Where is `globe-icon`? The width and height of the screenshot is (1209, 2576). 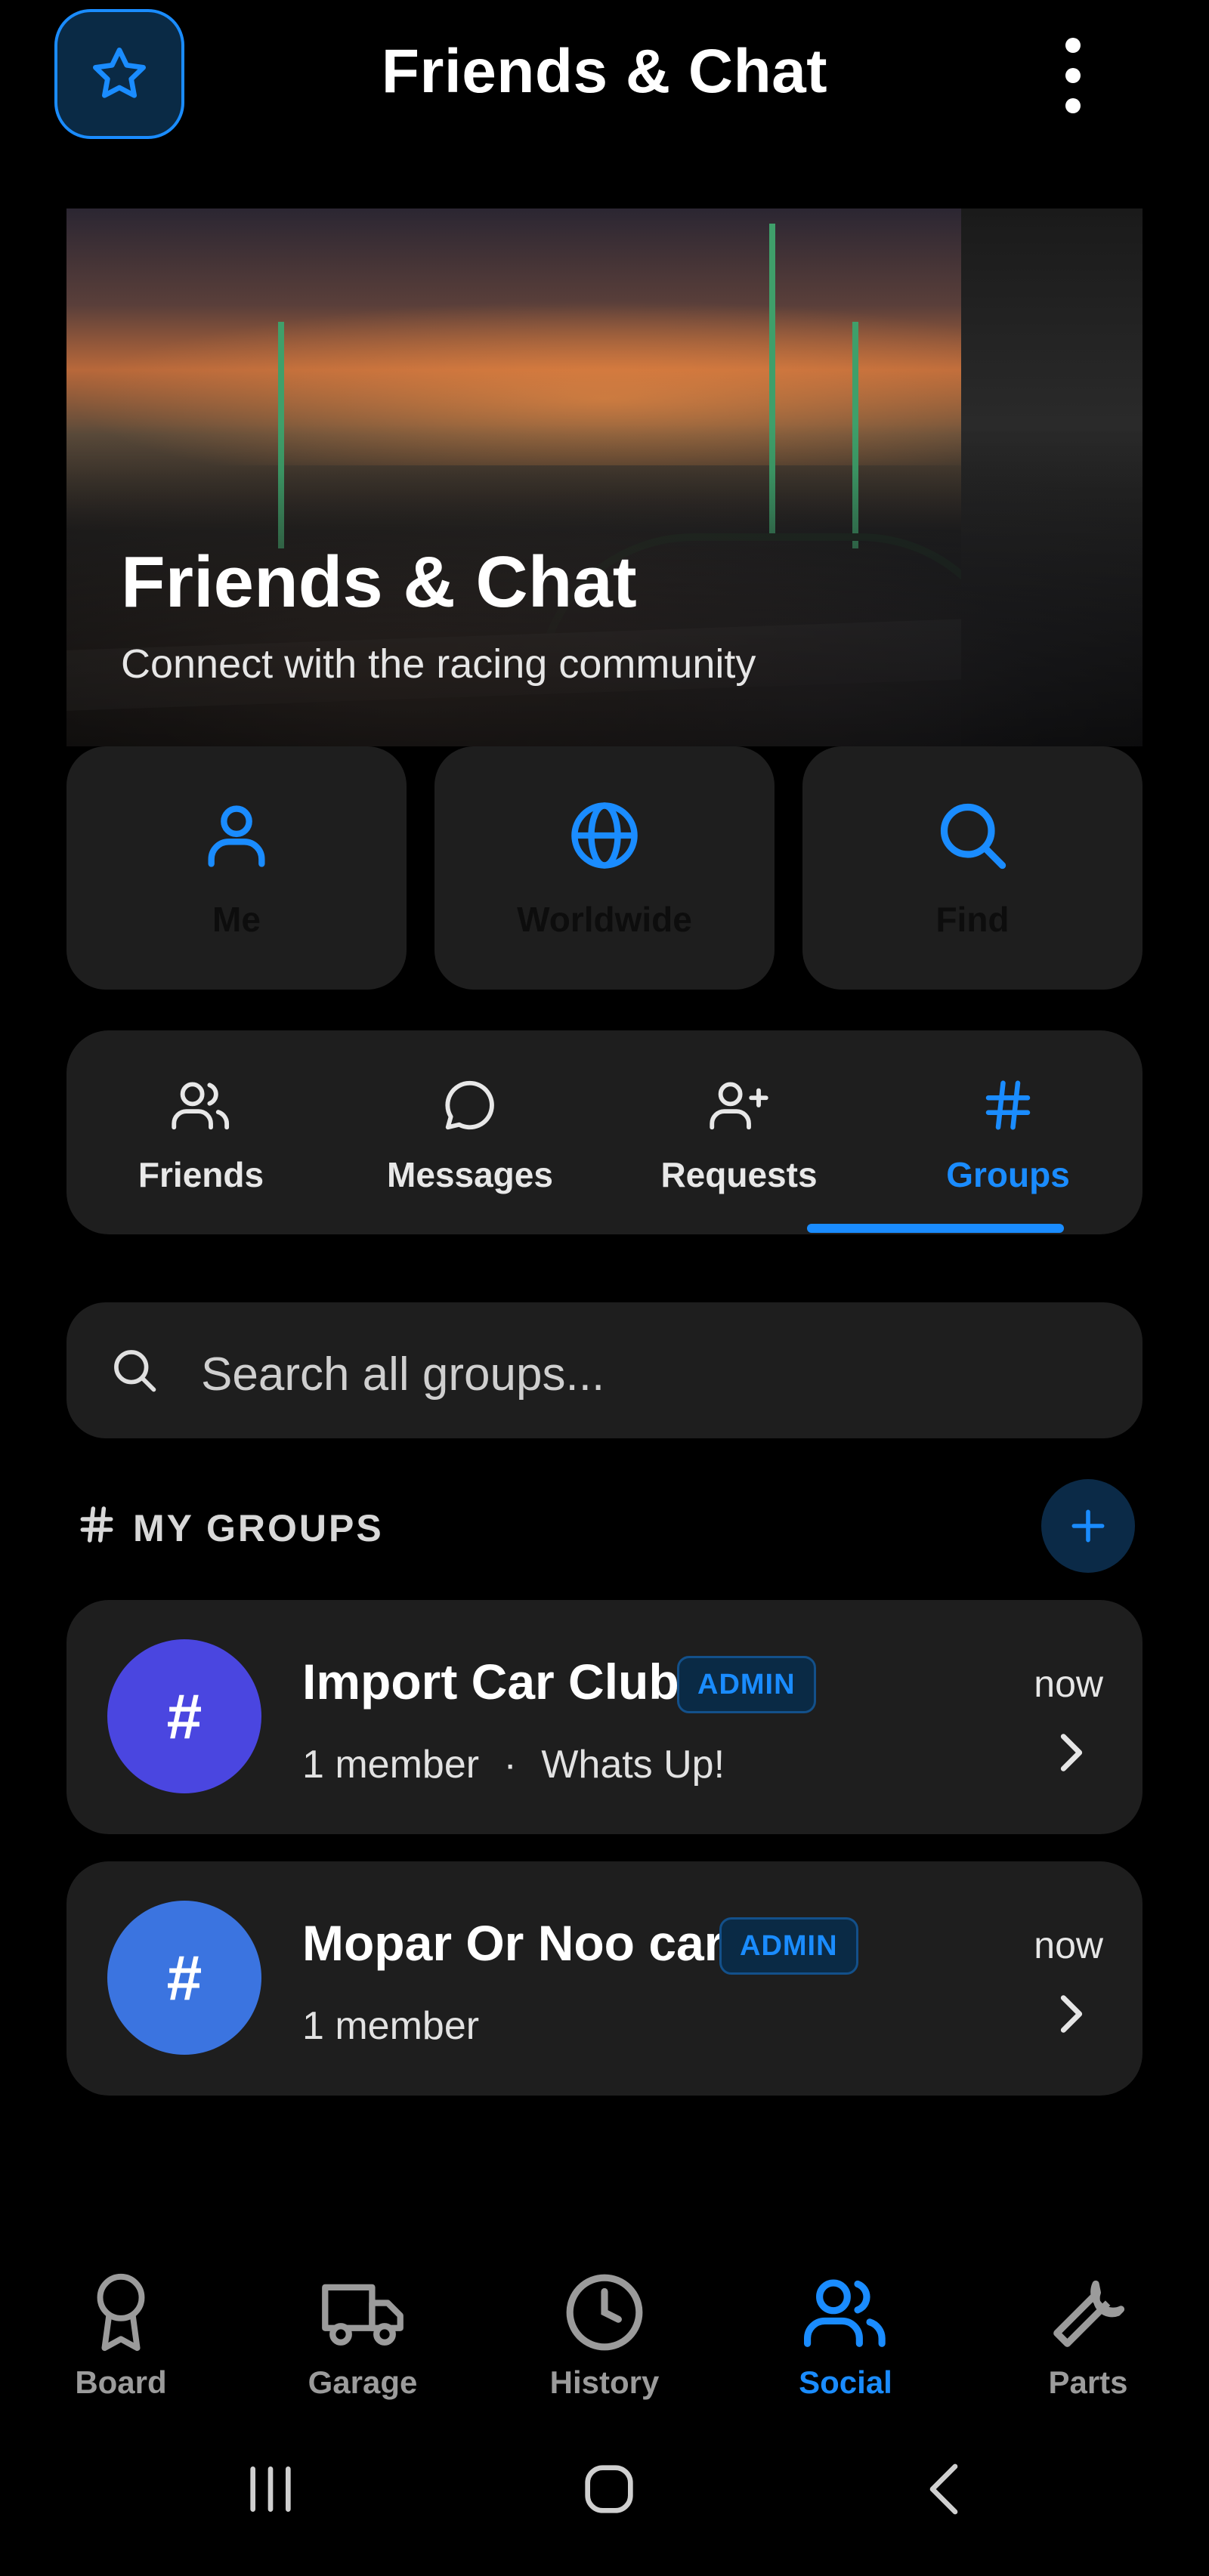 globe-icon is located at coordinates (604, 835).